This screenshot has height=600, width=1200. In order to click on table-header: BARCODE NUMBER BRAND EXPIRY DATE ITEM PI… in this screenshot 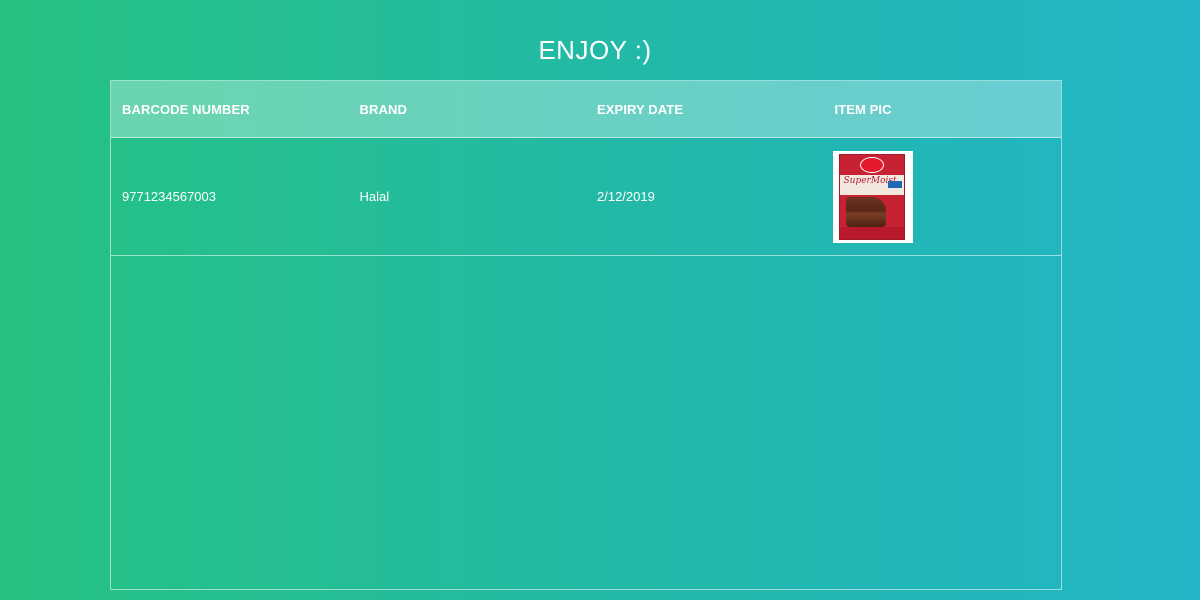, I will do `click(586, 109)`.